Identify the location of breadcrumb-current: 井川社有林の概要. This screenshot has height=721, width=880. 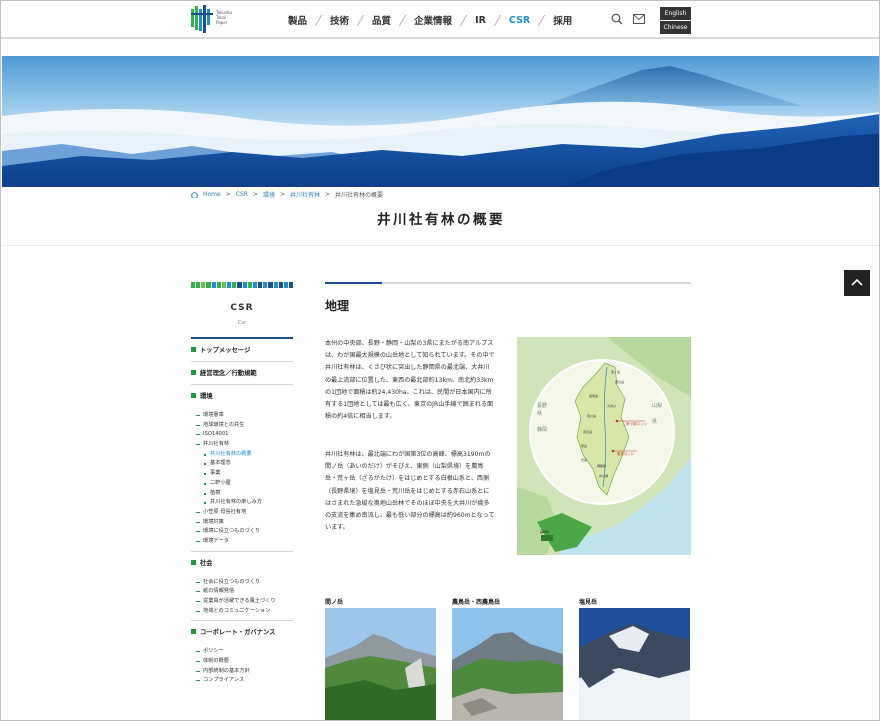
(359, 195).